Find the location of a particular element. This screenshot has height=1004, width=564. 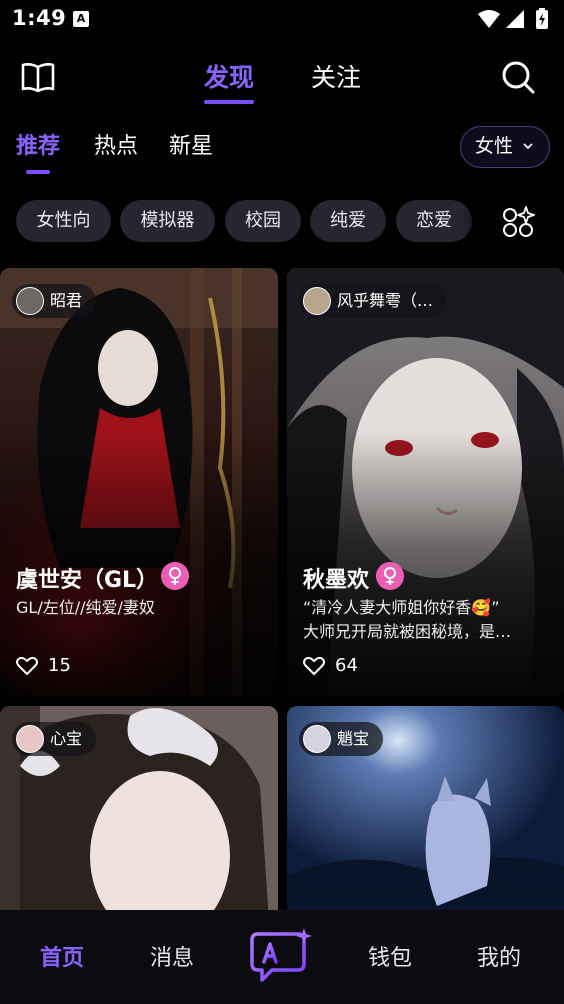

chip-pure-love: 纯爱 is located at coordinates (348, 221).